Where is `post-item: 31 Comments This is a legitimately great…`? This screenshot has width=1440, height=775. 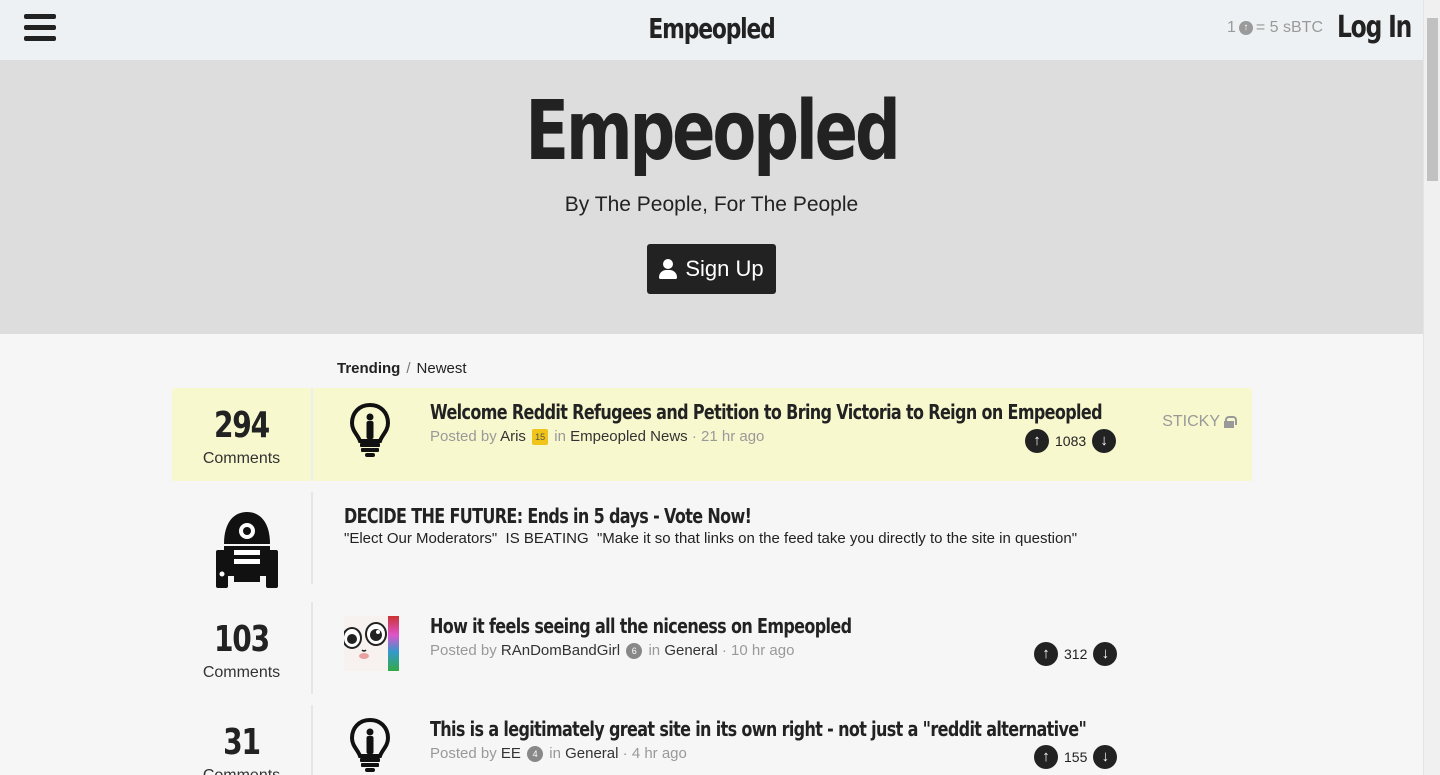 post-item: 31 Comments This is a legitimately great… is located at coordinates (712, 740).